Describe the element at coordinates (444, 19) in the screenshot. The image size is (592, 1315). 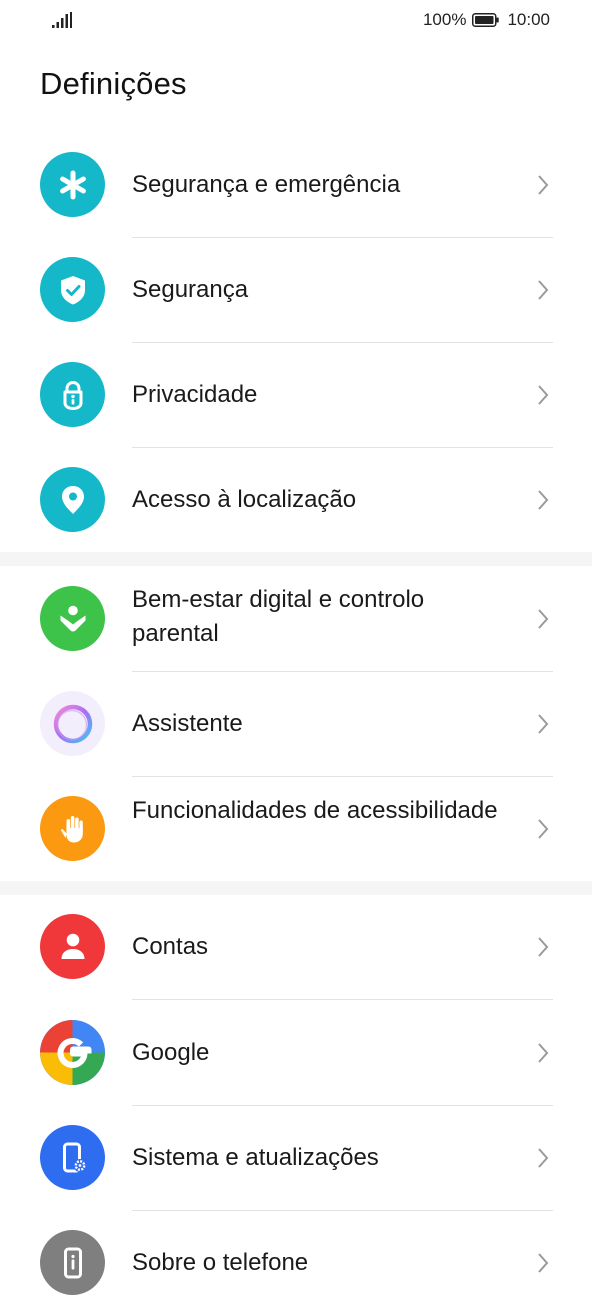
I see `battery-percentage: 100%` at that location.